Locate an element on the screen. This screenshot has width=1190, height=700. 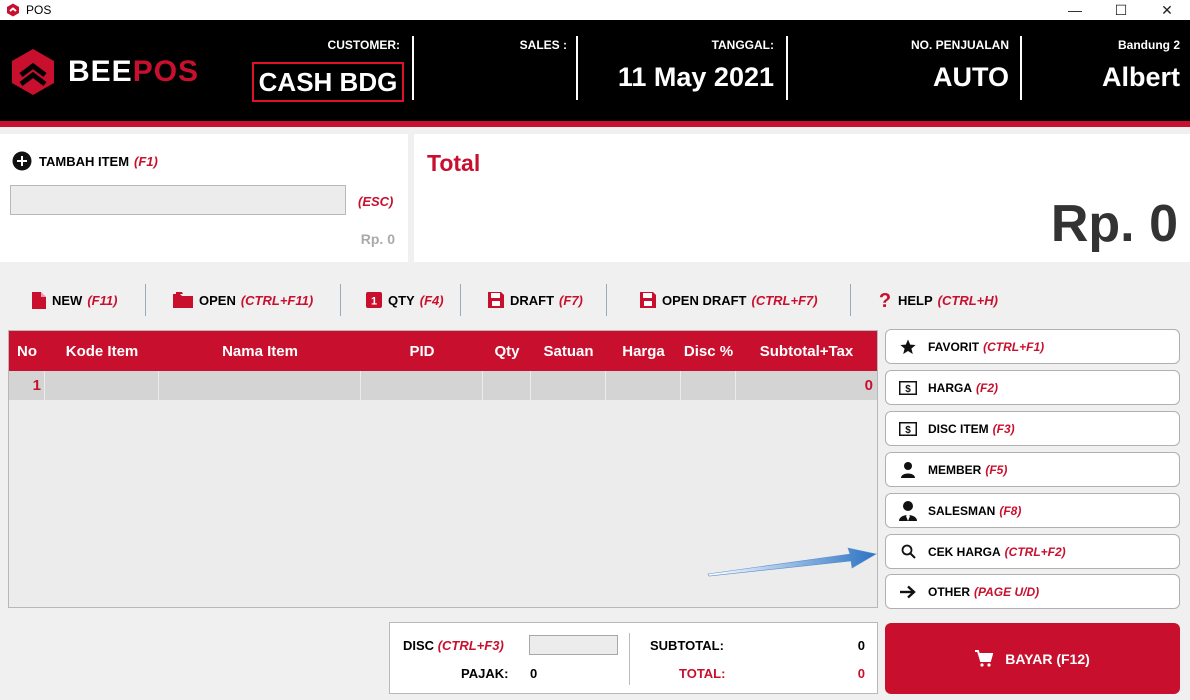
new-button: NEW (F11) is located at coordinates (74, 300).